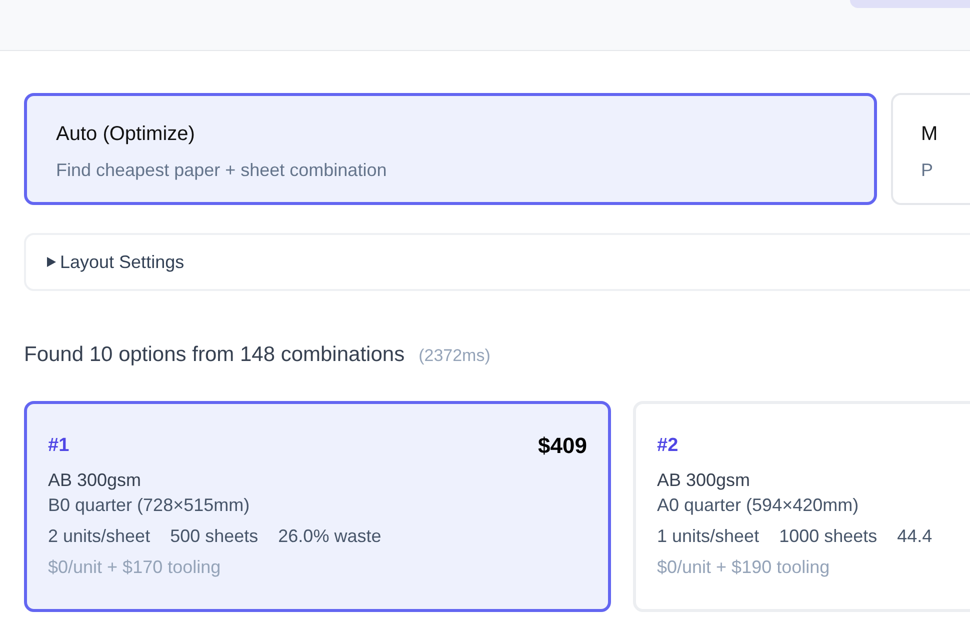  I want to click on rank-label: #2, so click(667, 446).